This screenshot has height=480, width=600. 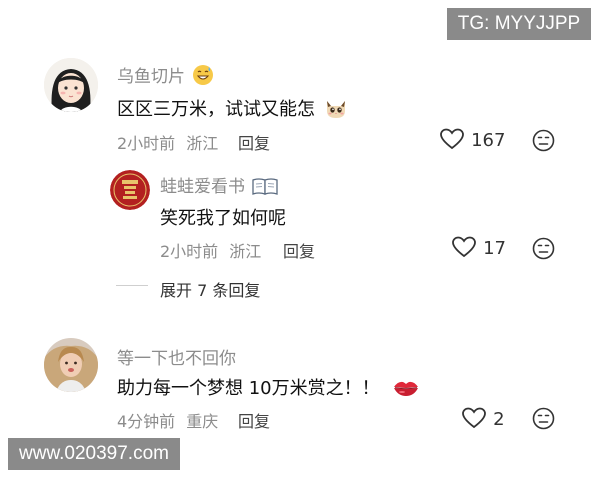 I want to click on book-emoji, so click(x=265, y=188).